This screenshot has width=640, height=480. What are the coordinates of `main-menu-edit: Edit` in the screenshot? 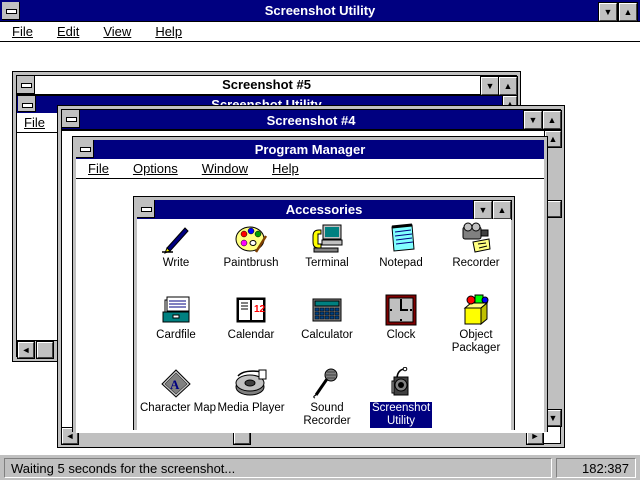 It's located at (68, 31).